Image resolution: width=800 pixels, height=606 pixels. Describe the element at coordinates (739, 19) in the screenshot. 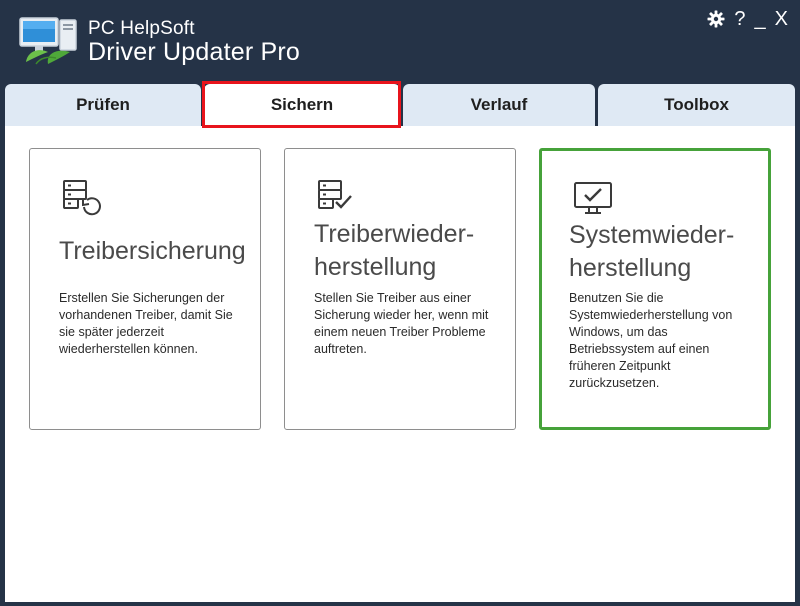

I see `help-button: ?` at that location.